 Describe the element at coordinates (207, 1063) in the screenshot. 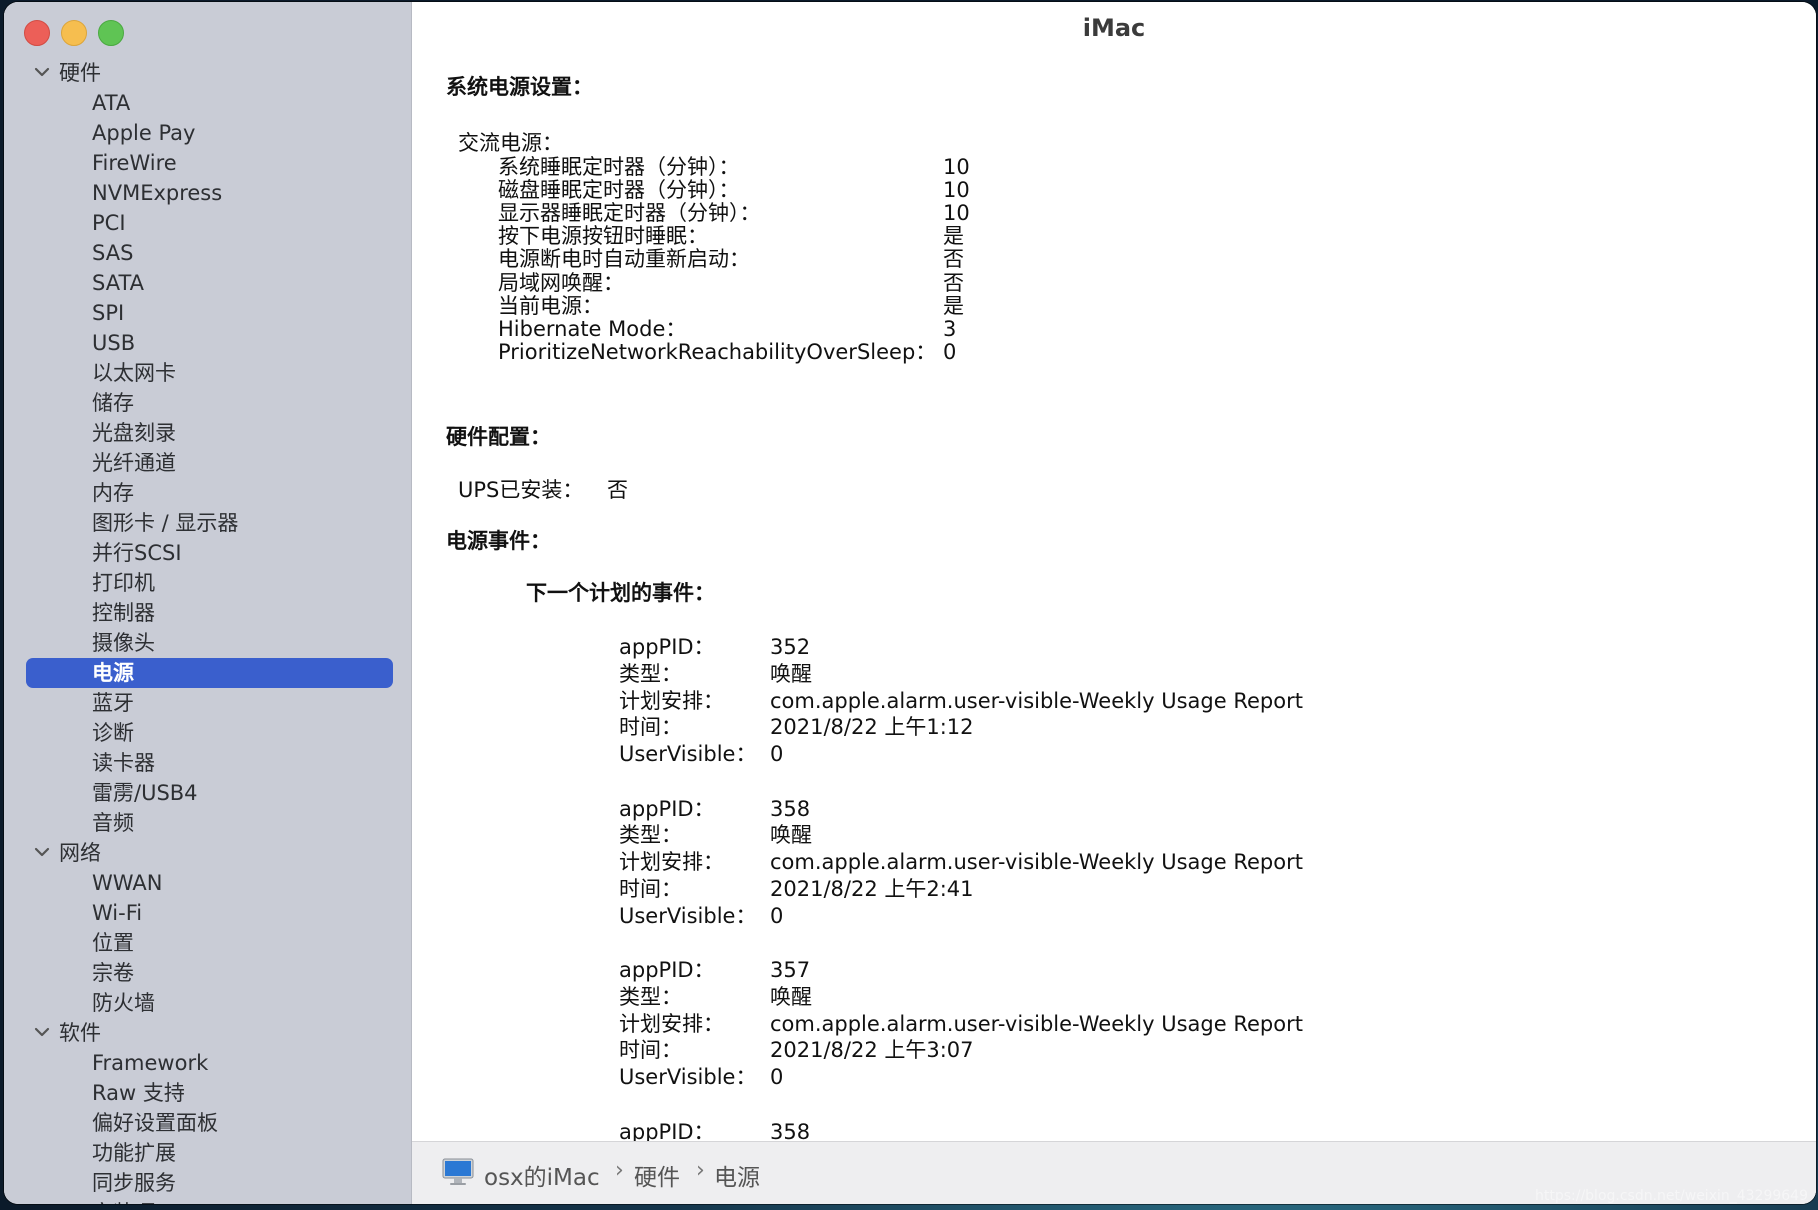

I see `sidebar-item: Framework` at that location.